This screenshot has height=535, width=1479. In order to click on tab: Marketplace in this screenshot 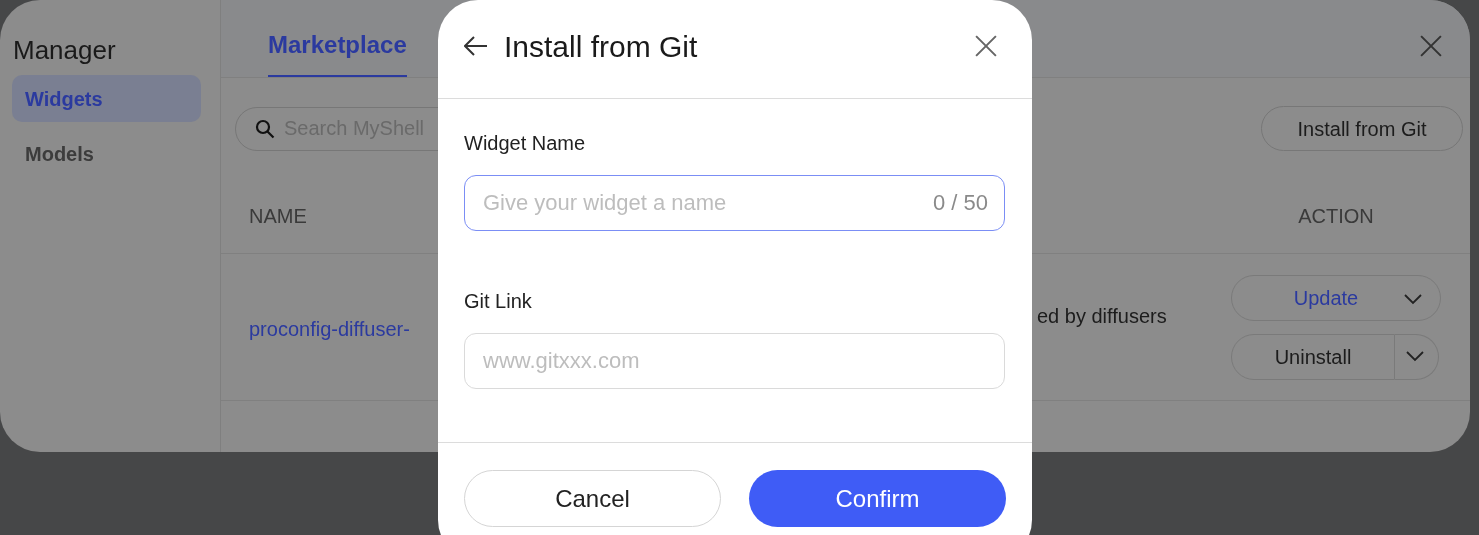, I will do `click(337, 38)`.